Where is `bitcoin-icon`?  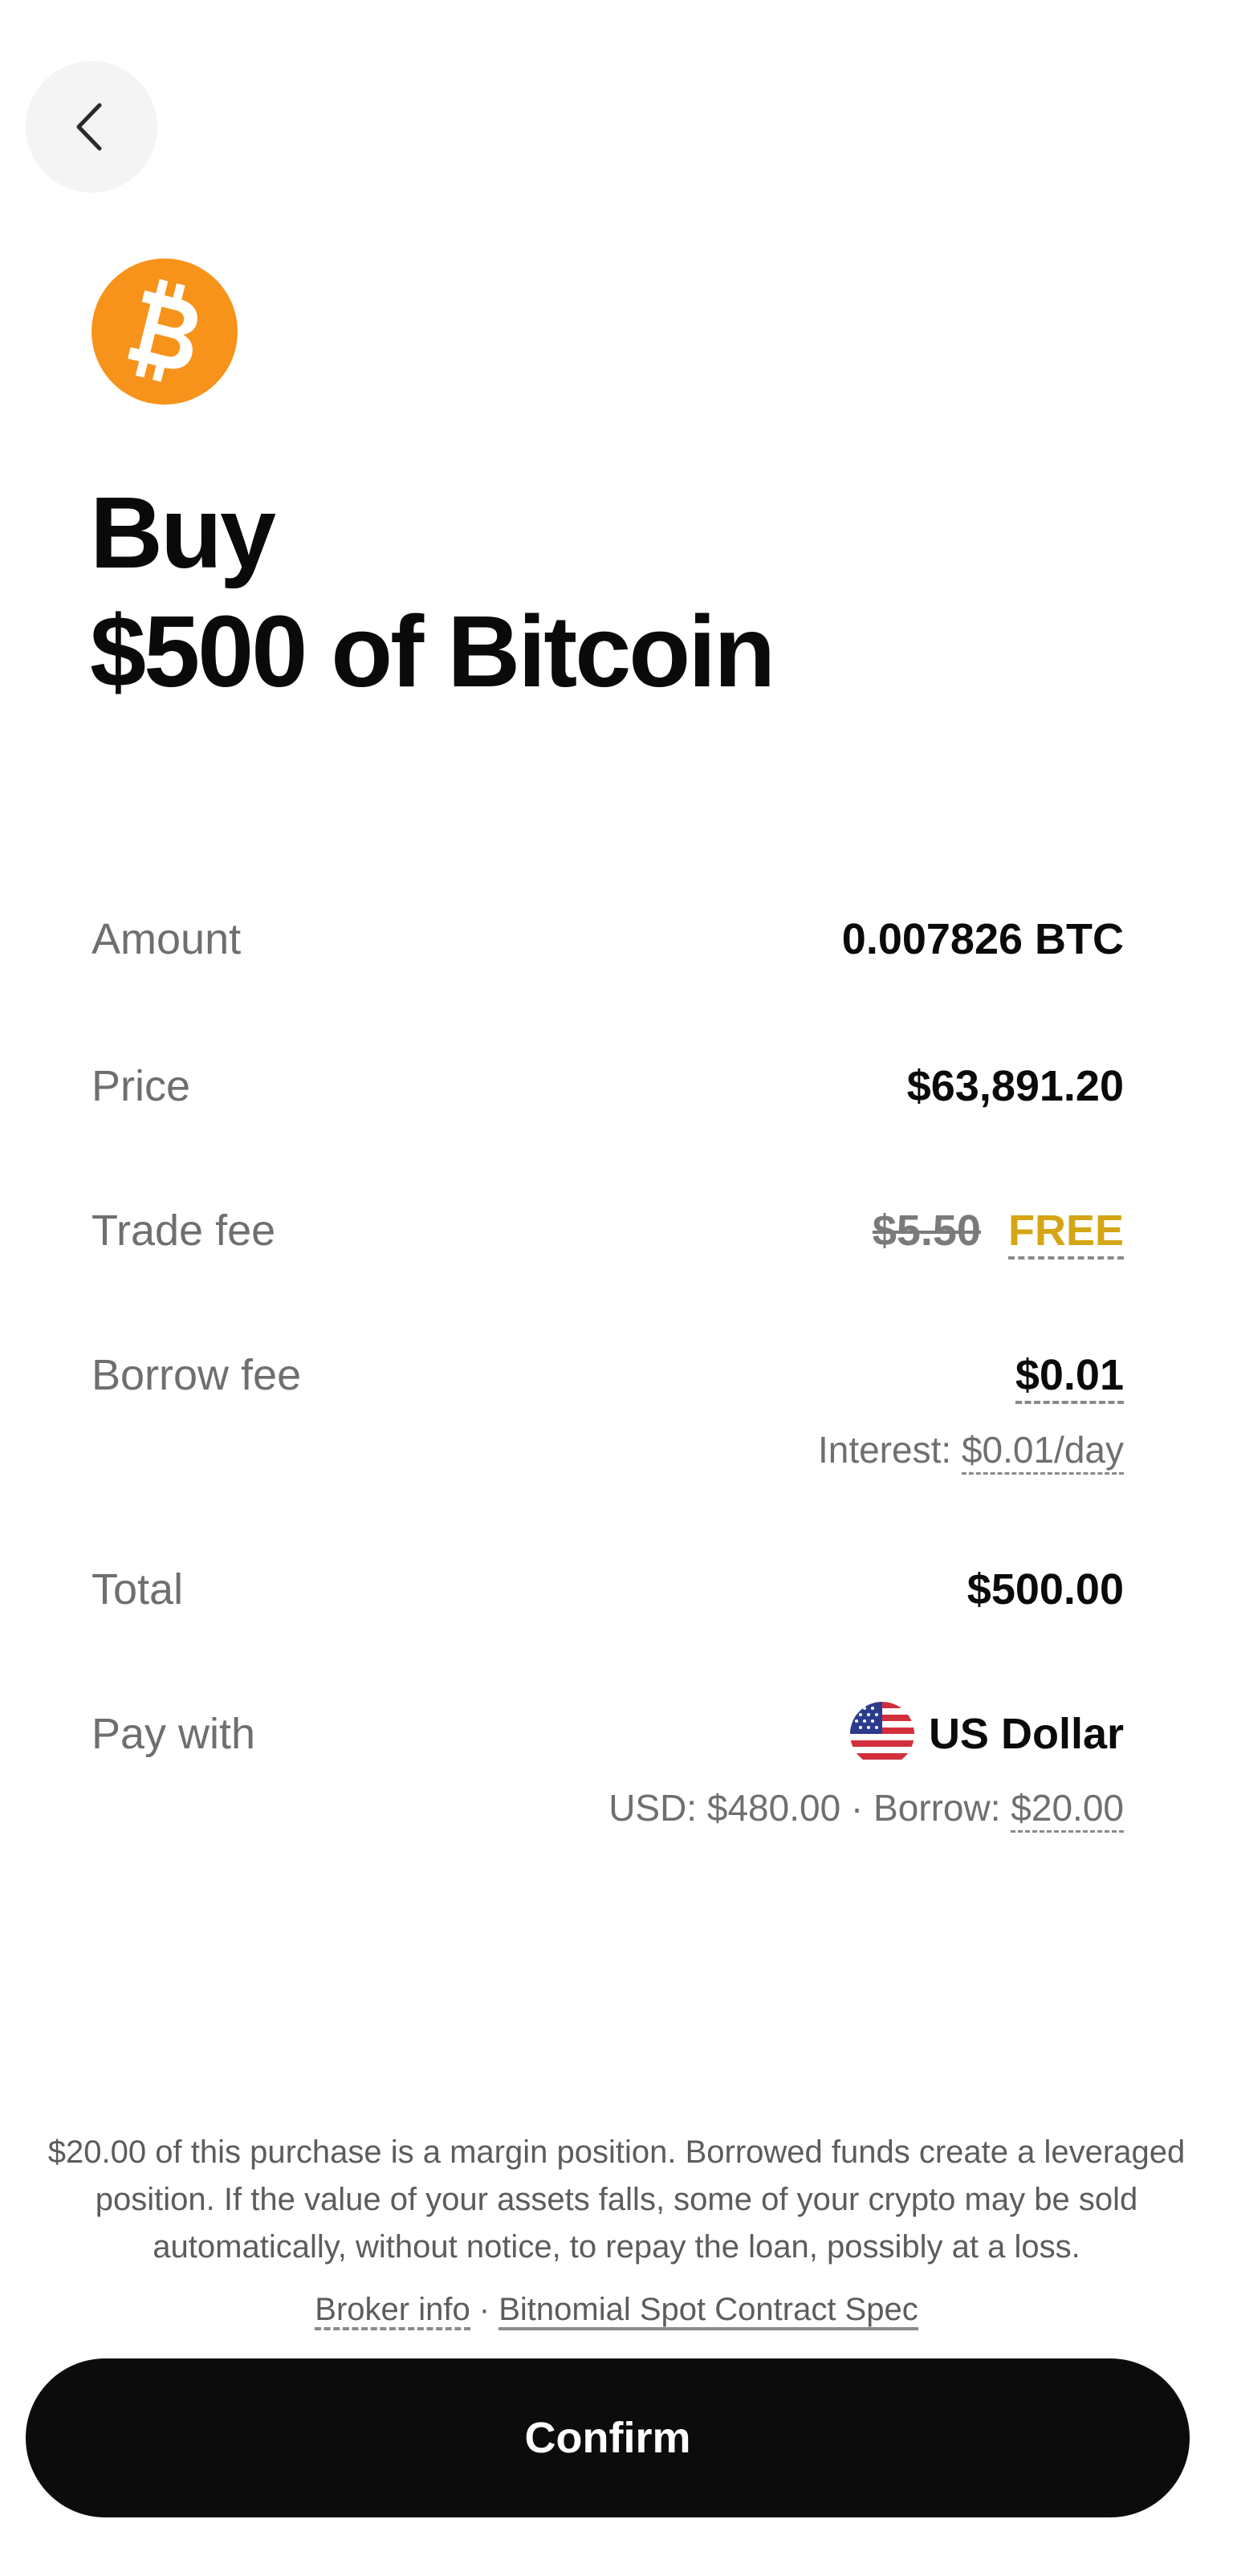
bitcoin-icon is located at coordinates (165, 331).